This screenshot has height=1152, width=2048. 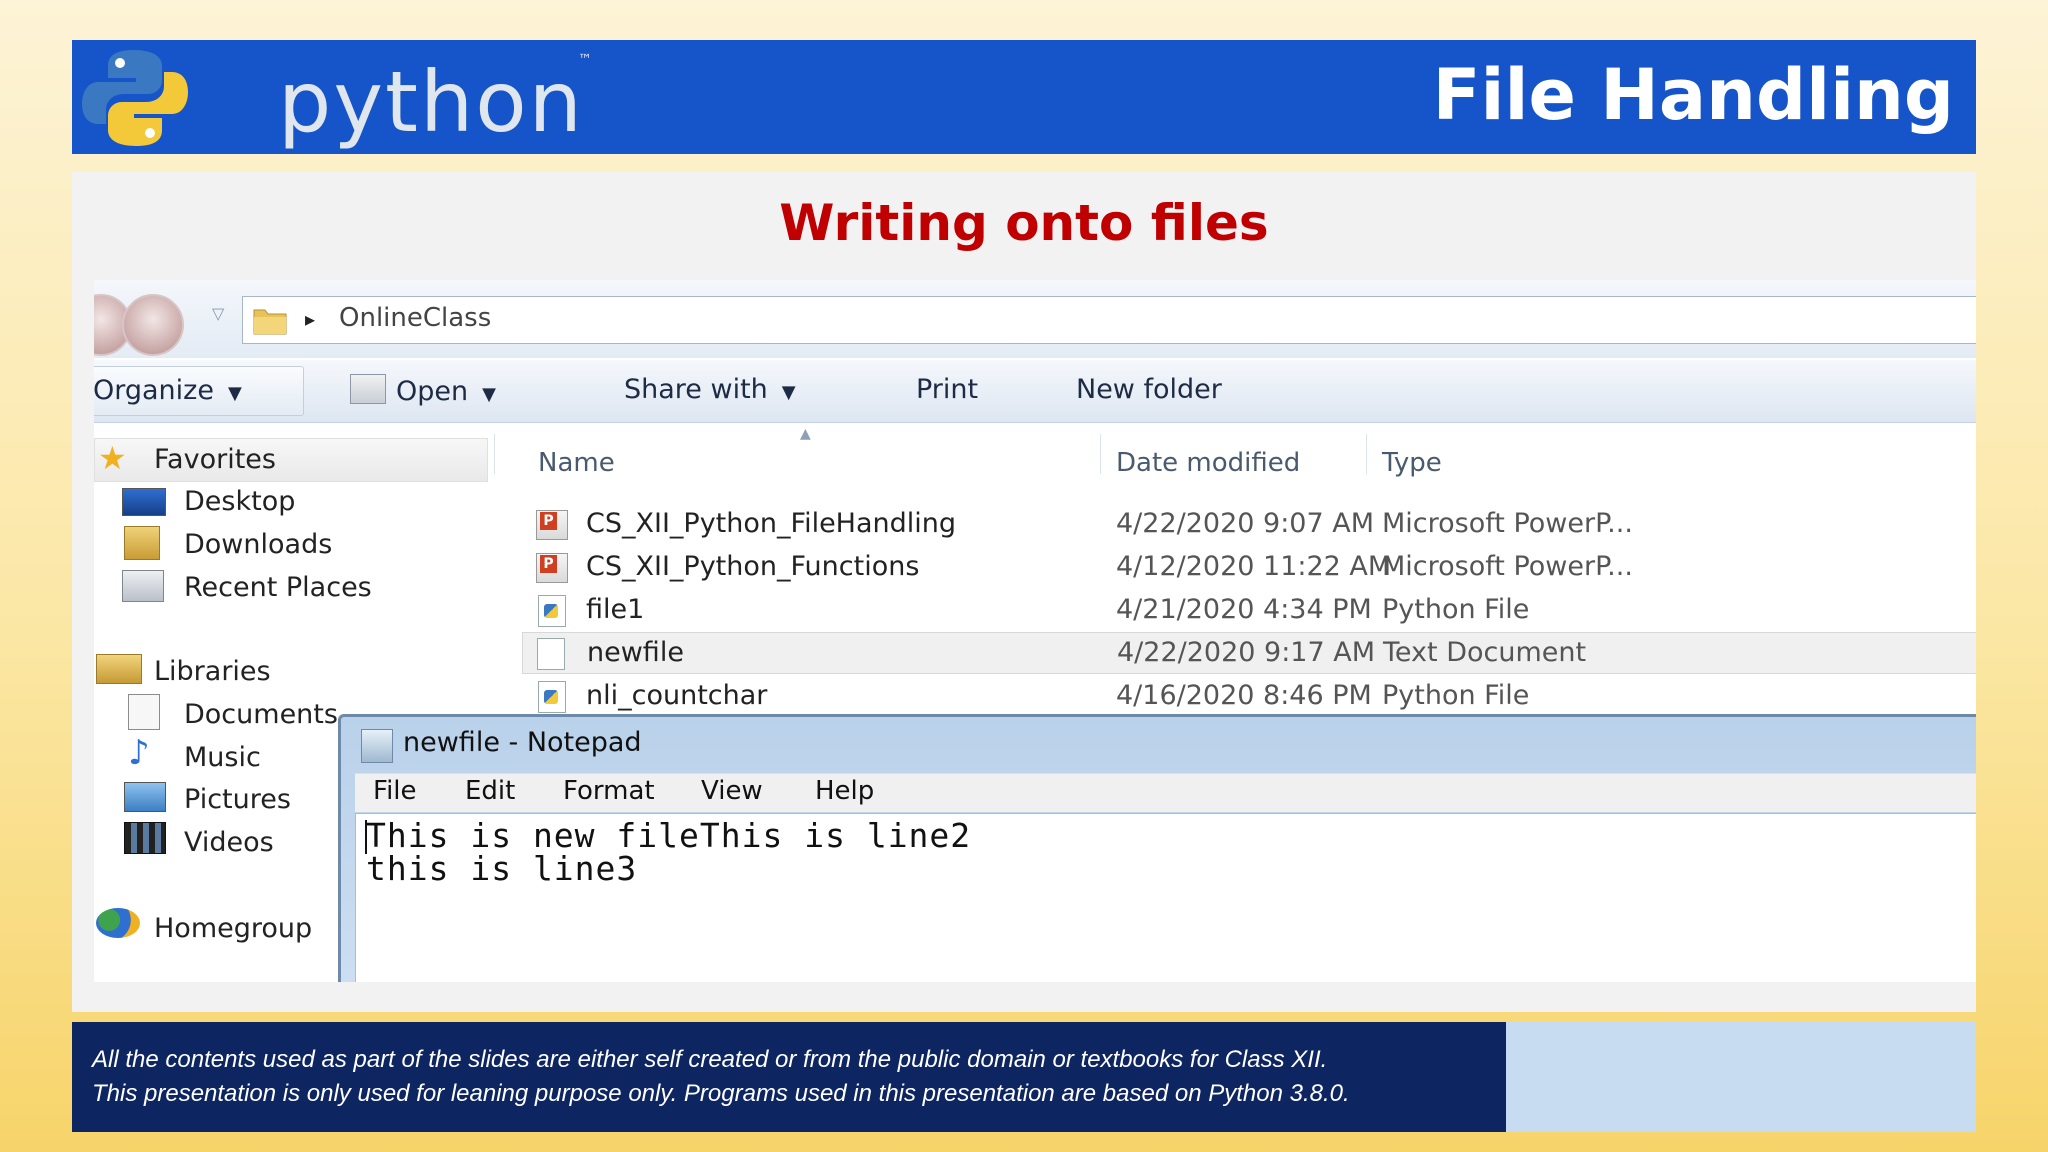 I want to click on address-bar-area: ▽ ▸ OnlineClass, so click(x=1035, y=319).